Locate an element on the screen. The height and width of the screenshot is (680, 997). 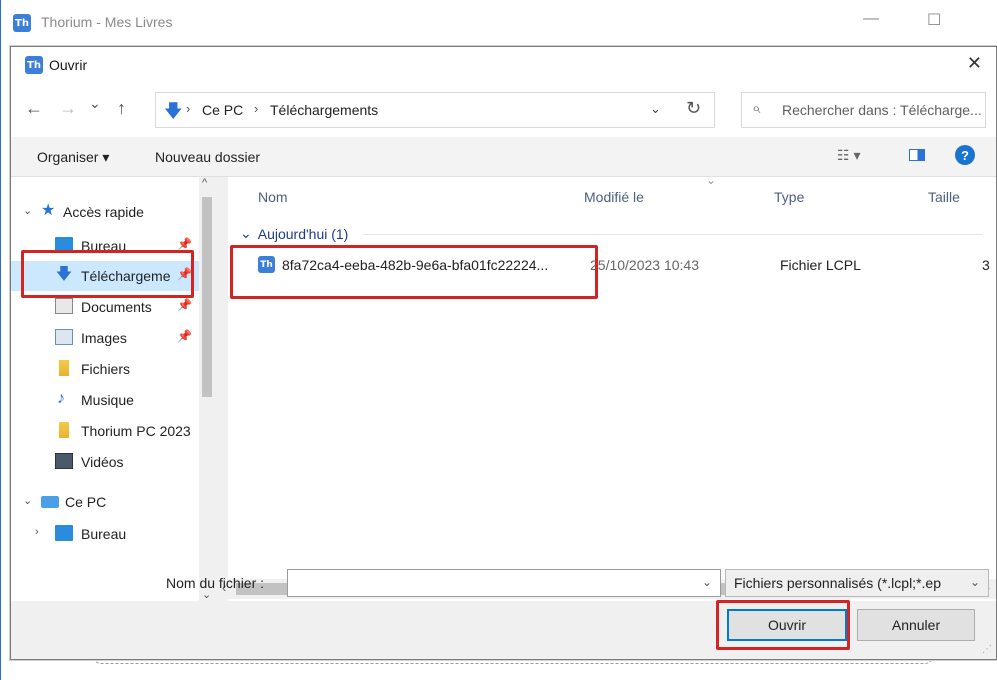
filename-input: ⌄ is located at coordinates (504, 583).